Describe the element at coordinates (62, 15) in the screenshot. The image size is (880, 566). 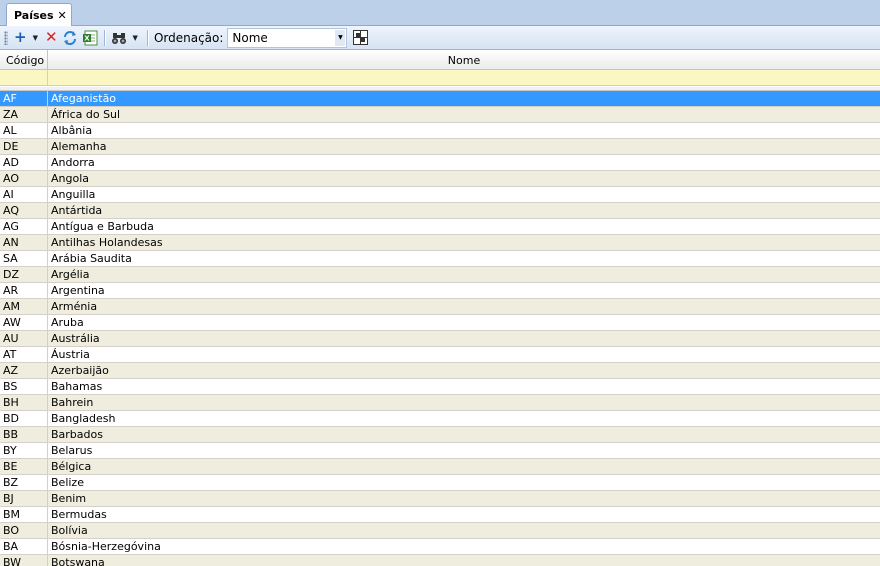
I see `close-icon: ✕` at that location.